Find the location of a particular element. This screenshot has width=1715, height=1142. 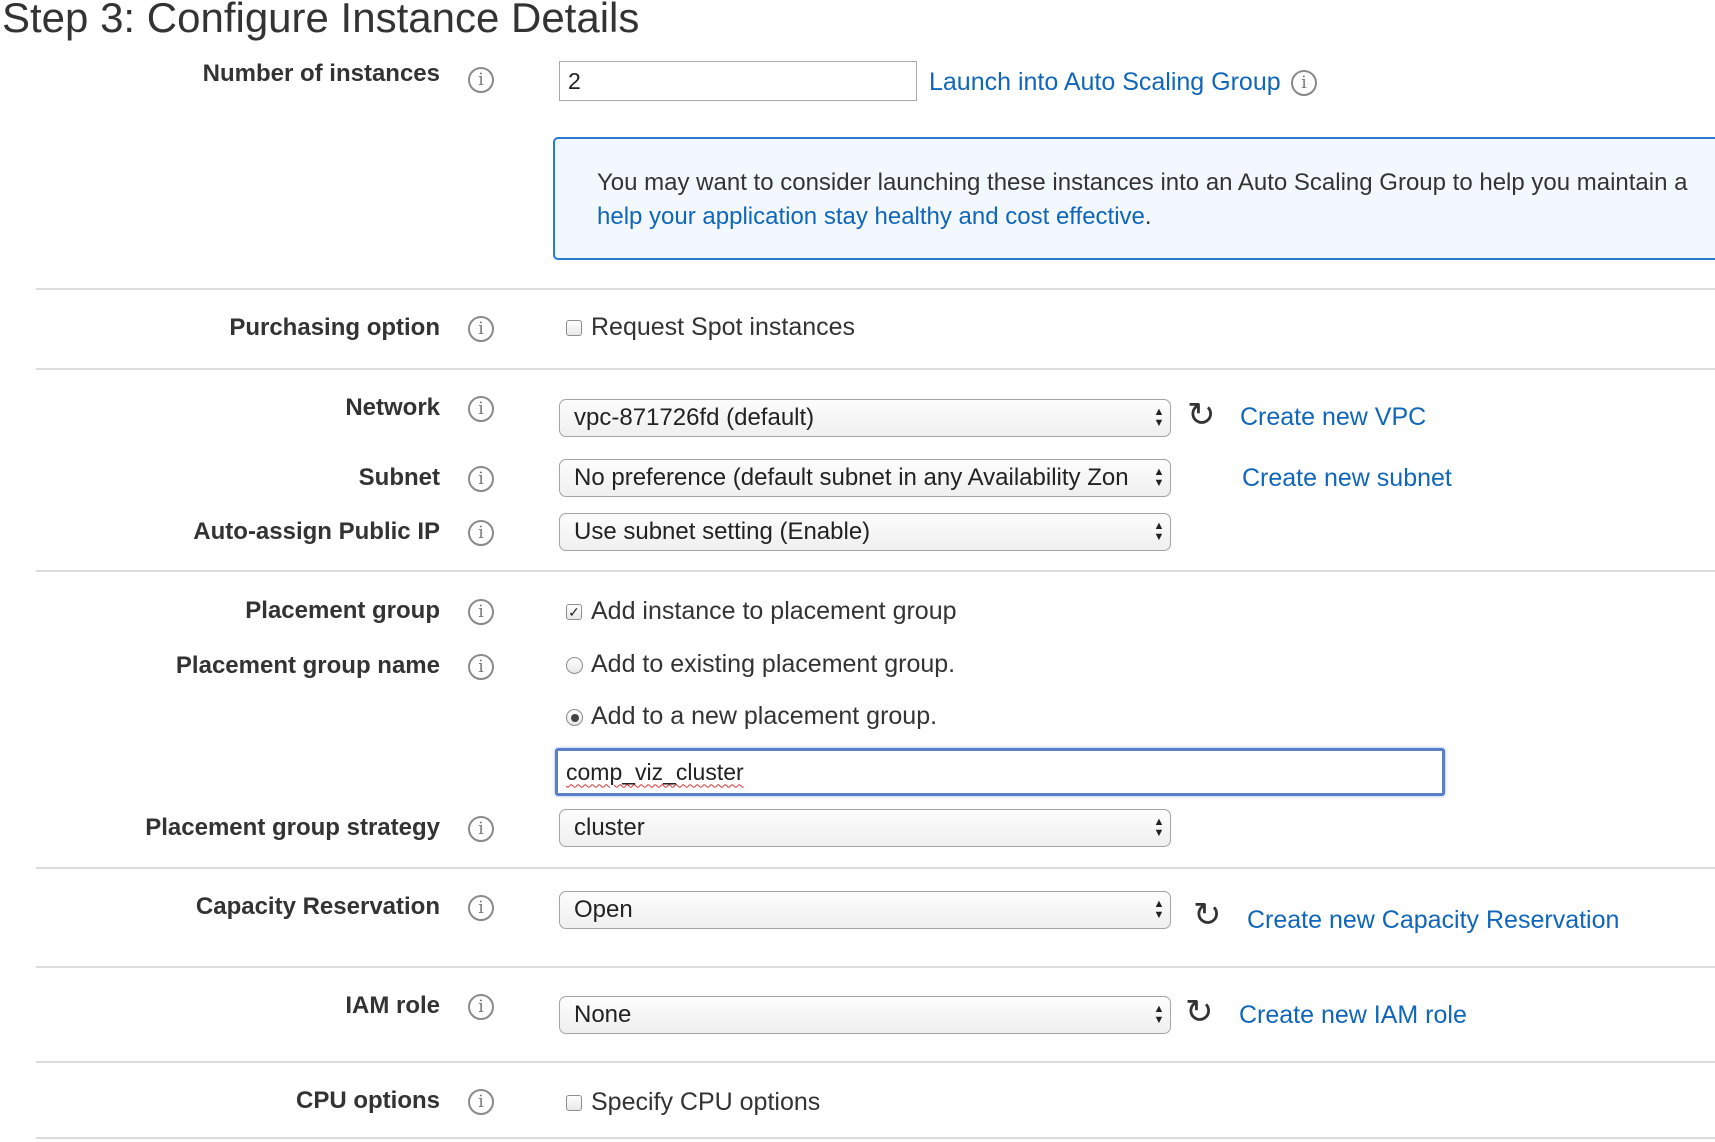

capacity-reservation-select: Open ▲ ▼ is located at coordinates (865, 910).